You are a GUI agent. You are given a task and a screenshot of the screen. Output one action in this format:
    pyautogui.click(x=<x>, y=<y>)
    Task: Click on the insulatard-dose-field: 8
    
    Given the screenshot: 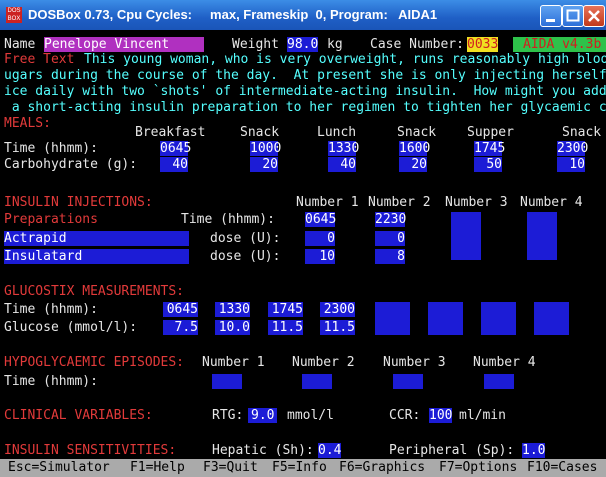 What is the action you would take?
    pyautogui.click(x=390, y=256)
    